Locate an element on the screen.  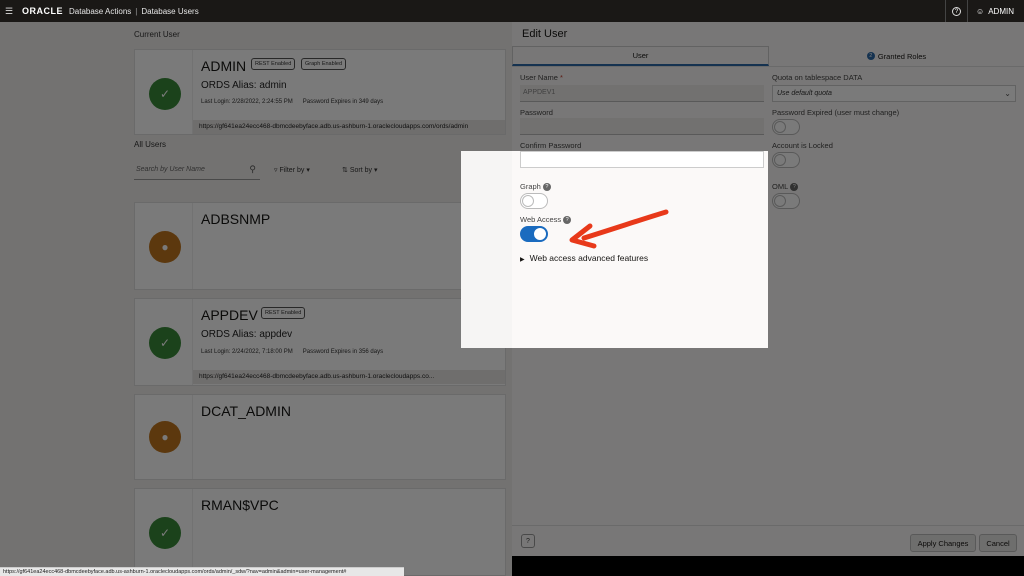
password-expires: Password Expires in 356 days is located at coordinates (343, 352).